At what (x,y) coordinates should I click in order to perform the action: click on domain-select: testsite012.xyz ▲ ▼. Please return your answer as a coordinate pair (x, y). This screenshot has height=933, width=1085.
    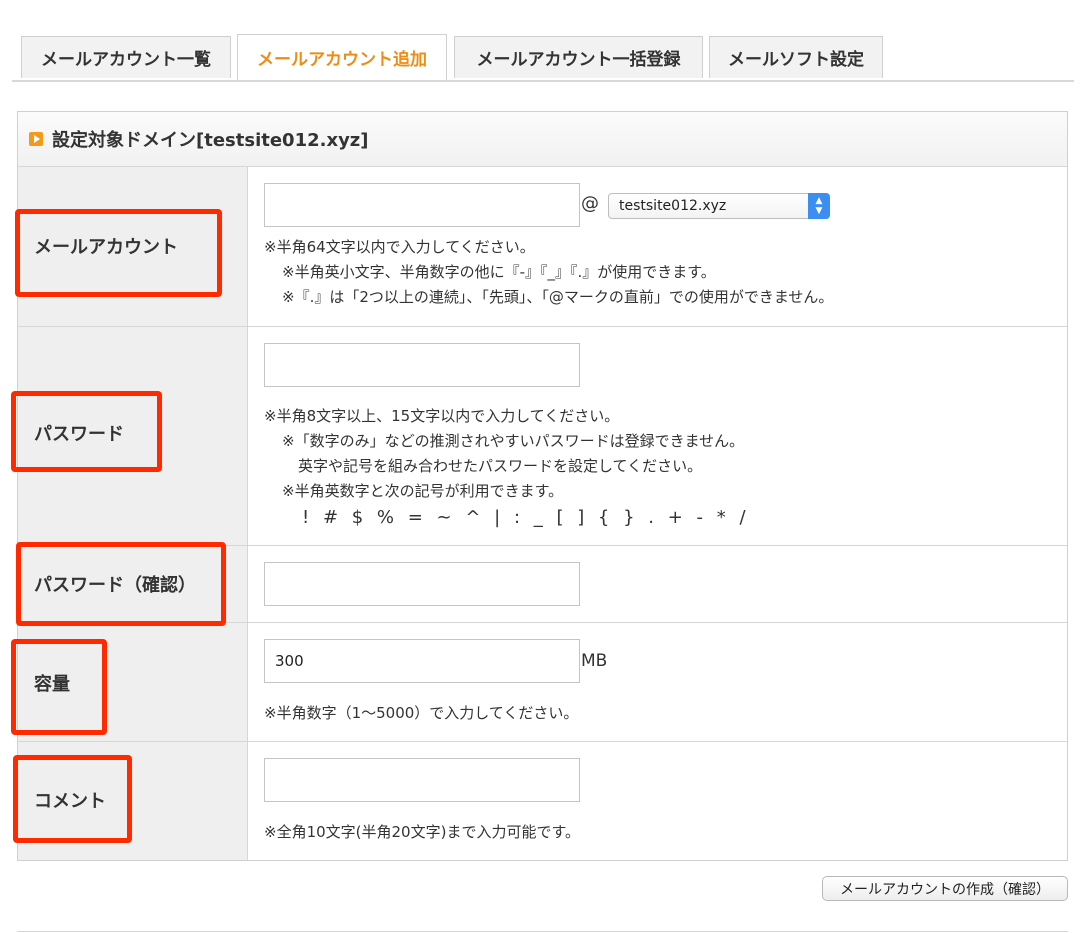
    Looking at the image, I should click on (719, 206).